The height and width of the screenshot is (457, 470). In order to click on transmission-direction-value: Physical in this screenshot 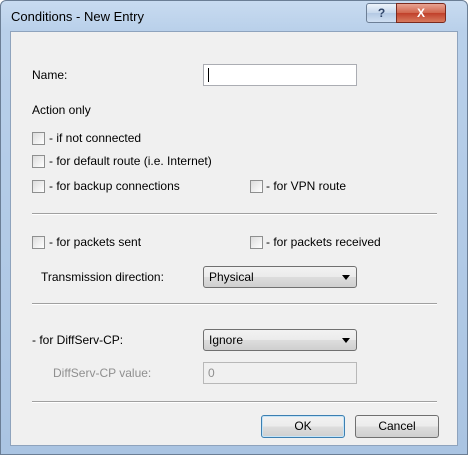, I will do `click(231, 277)`.